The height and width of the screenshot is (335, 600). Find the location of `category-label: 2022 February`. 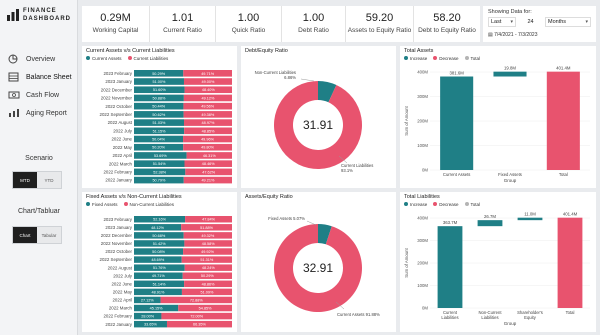

category-label: 2022 February is located at coordinates (117, 316).